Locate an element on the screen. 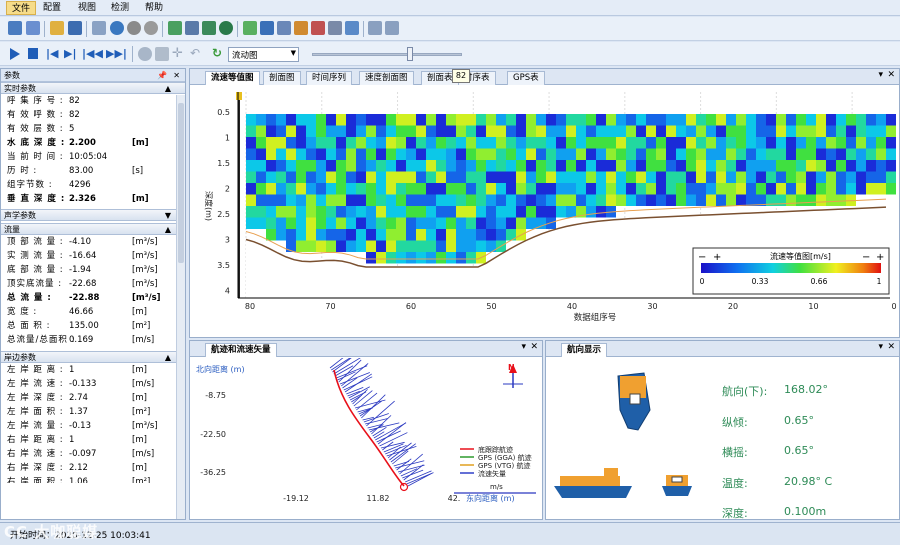  print-icon is located at coordinates (375, 28).